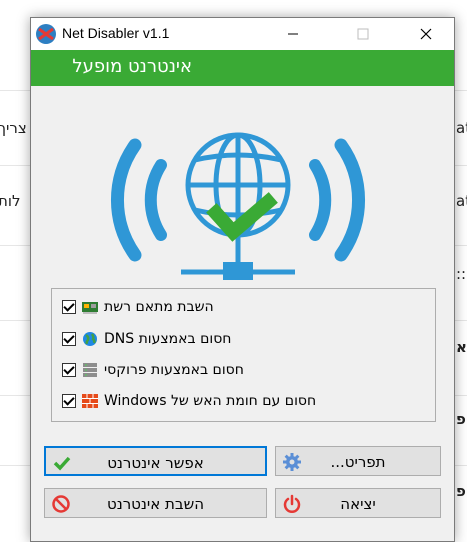 The height and width of the screenshot is (542, 467). I want to click on exit-button: יציאה, so click(358, 503).